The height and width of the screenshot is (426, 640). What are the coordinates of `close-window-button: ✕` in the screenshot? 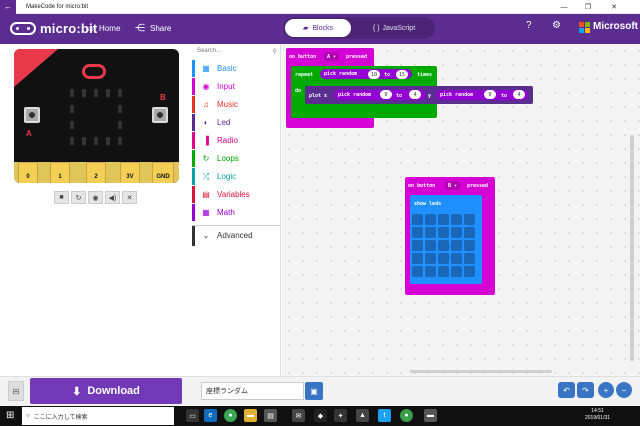 It's located at (614, 7).